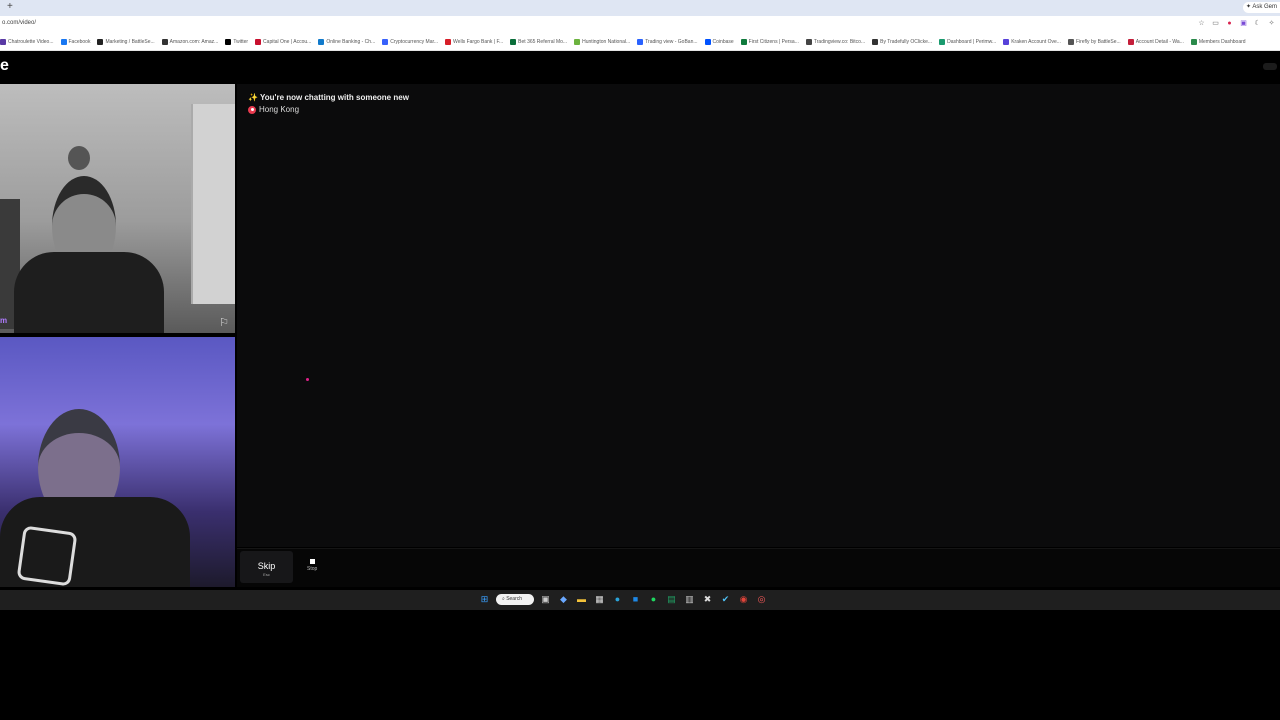 Image resolution: width=1280 pixels, height=720 pixels. Describe the element at coordinates (515, 599) in the screenshot. I see `taskbar-search-box: ⌕ Search` at that location.